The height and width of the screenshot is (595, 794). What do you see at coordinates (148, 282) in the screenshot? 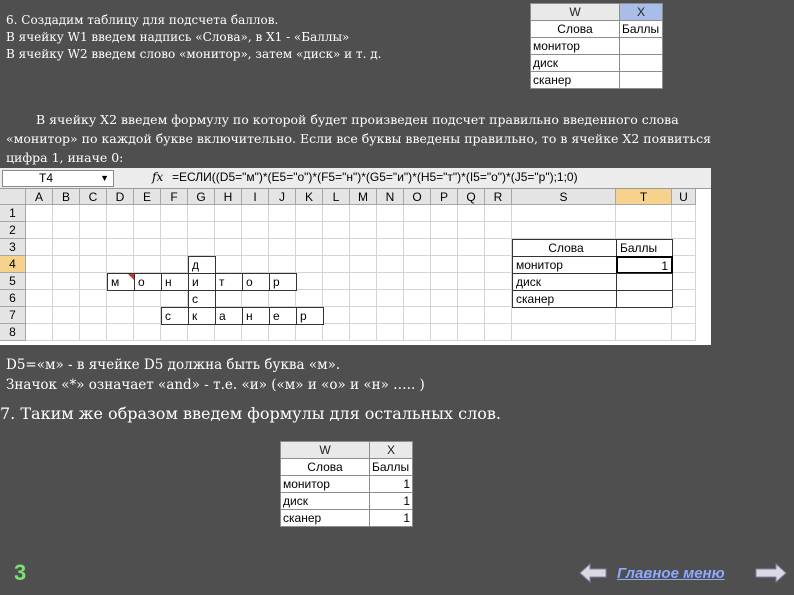
I see `letter-cell: о` at bounding box center [148, 282].